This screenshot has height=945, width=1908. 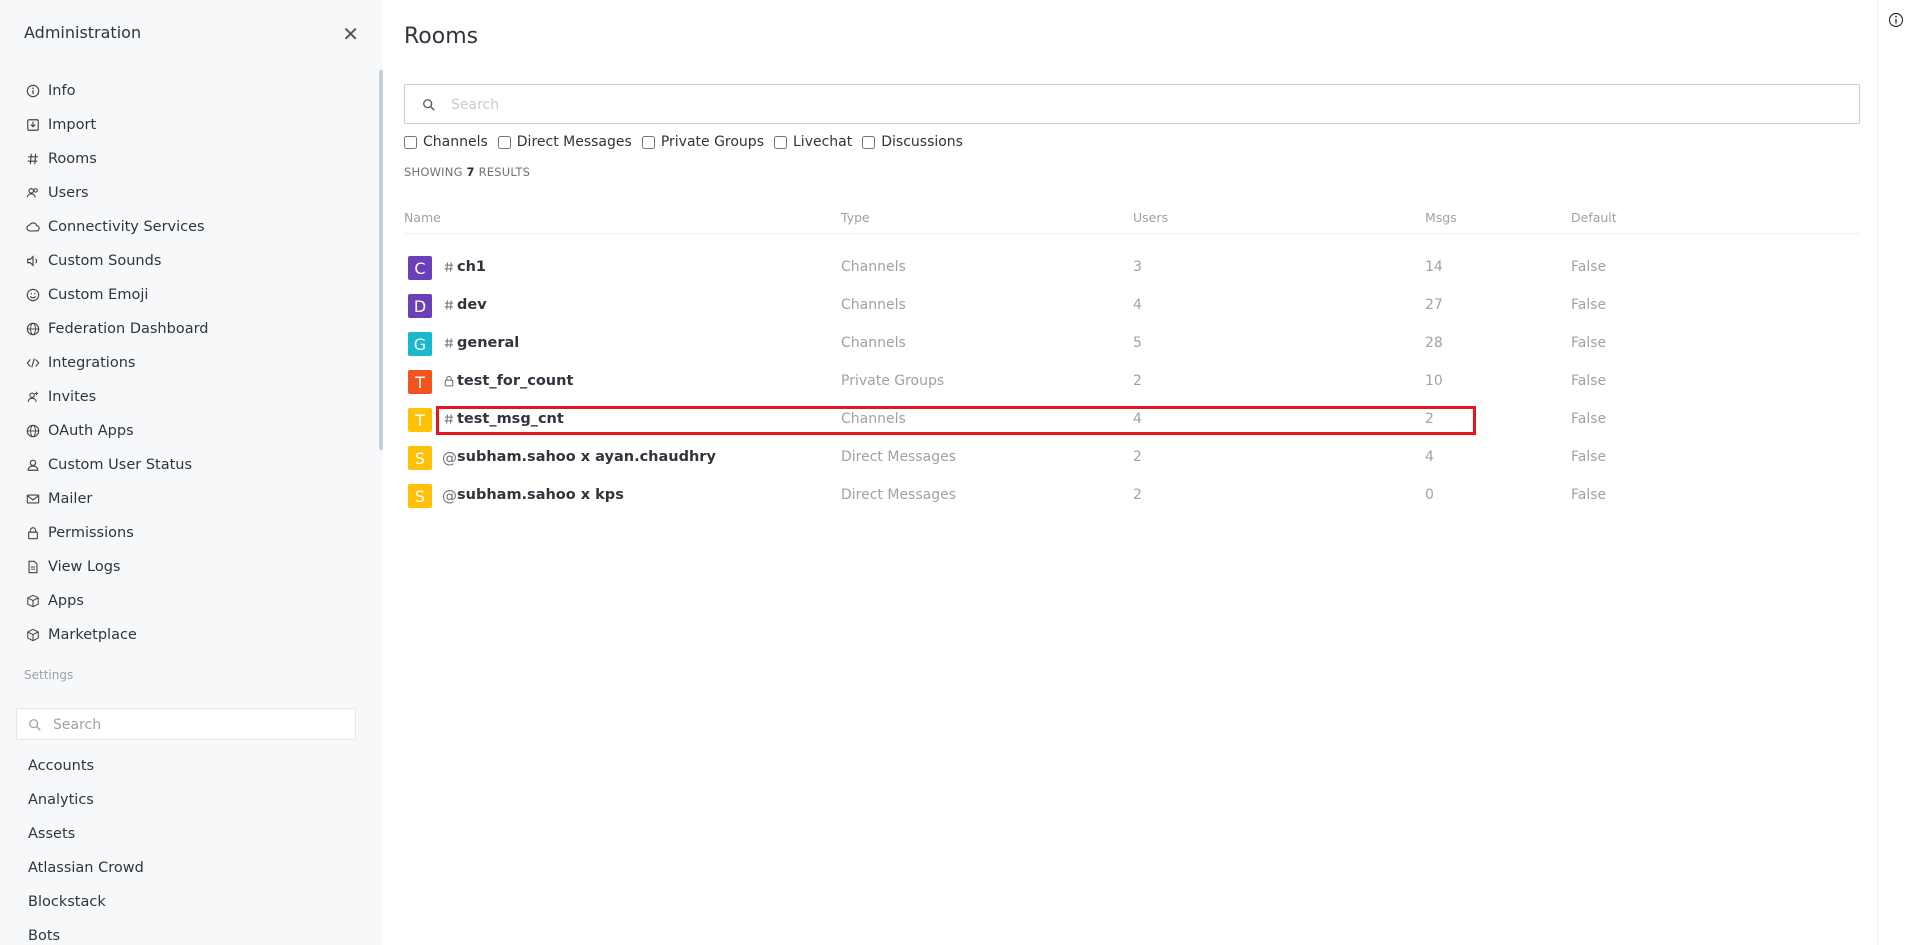 What do you see at coordinates (189, 567) in the screenshot?
I see `sidebar-item-view-logs: View Logs` at bounding box center [189, 567].